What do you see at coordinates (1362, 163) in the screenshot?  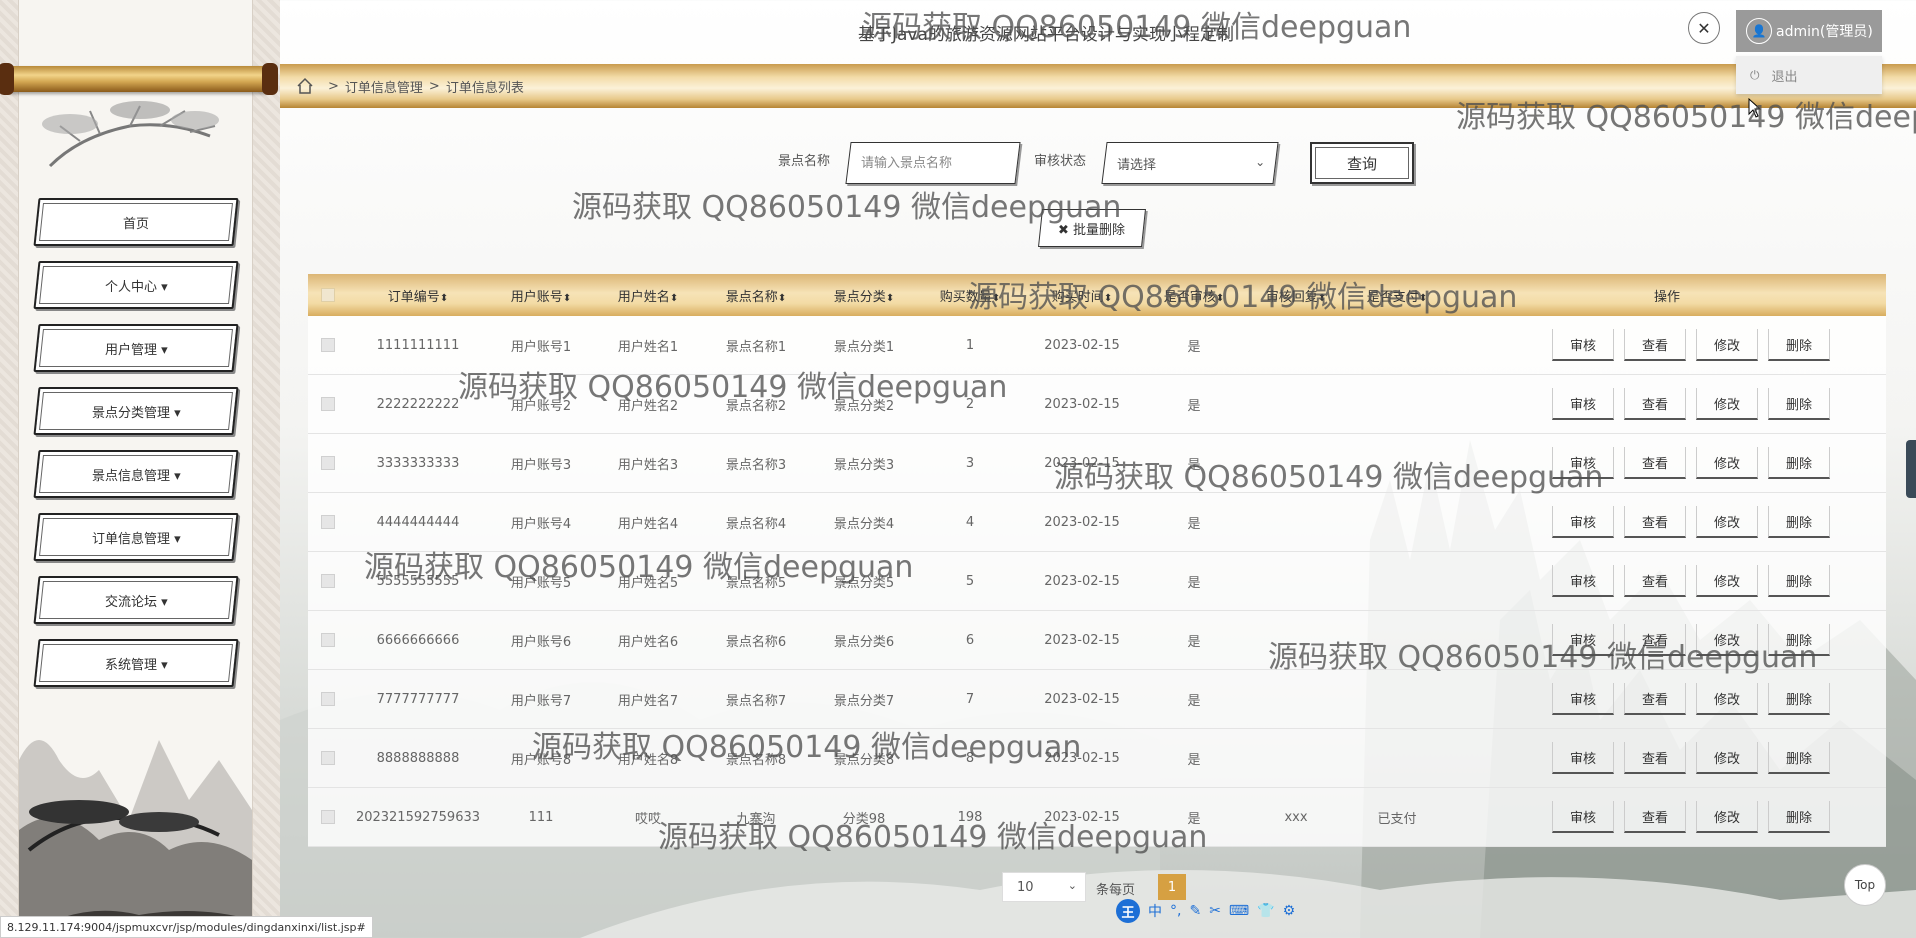 I see `query-button: 查询` at bounding box center [1362, 163].